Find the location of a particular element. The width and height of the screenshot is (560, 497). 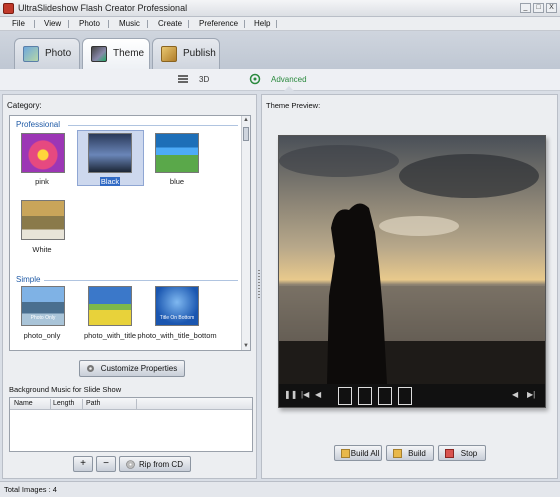

tab-publish: Publish is located at coordinates (186, 53).